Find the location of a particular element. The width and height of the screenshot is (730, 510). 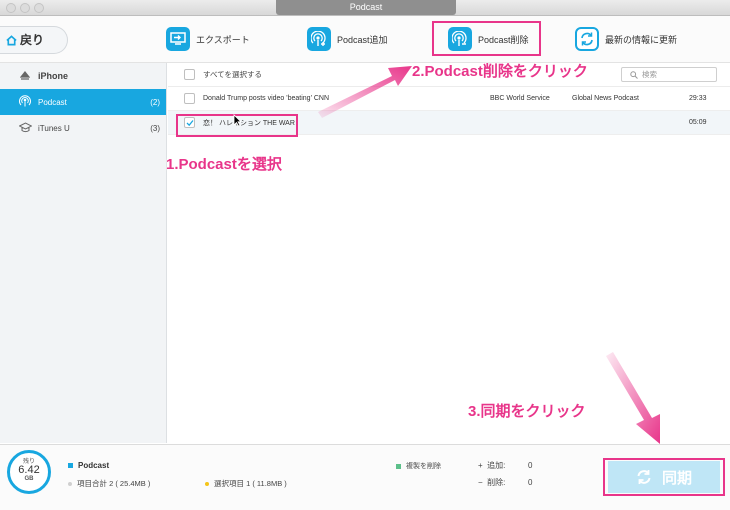

podcast-color-dot is located at coordinates (70, 466).